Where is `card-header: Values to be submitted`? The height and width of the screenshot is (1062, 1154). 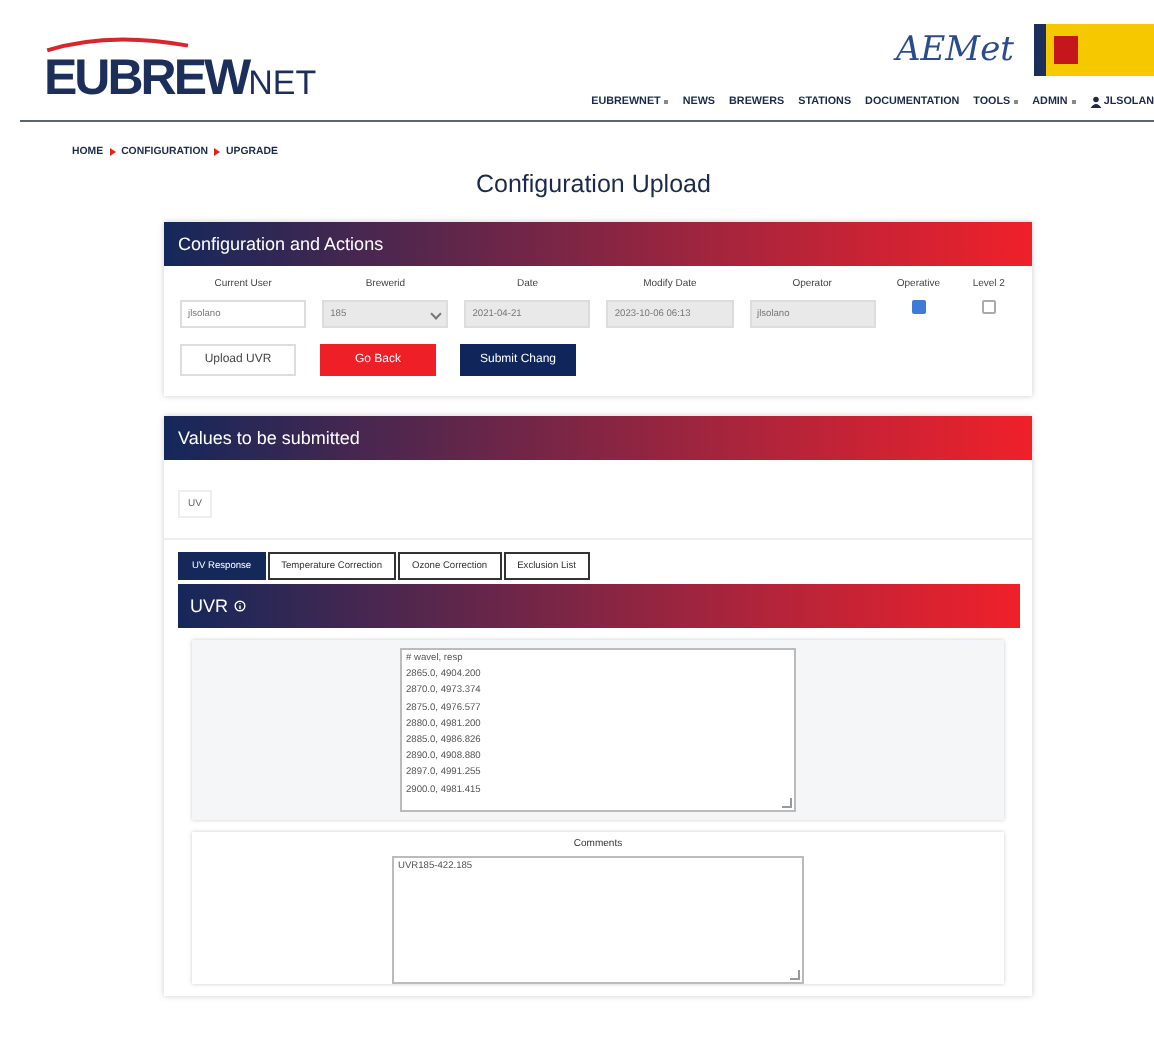
card-header: Values to be submitted is located at coordinates (598, 438).